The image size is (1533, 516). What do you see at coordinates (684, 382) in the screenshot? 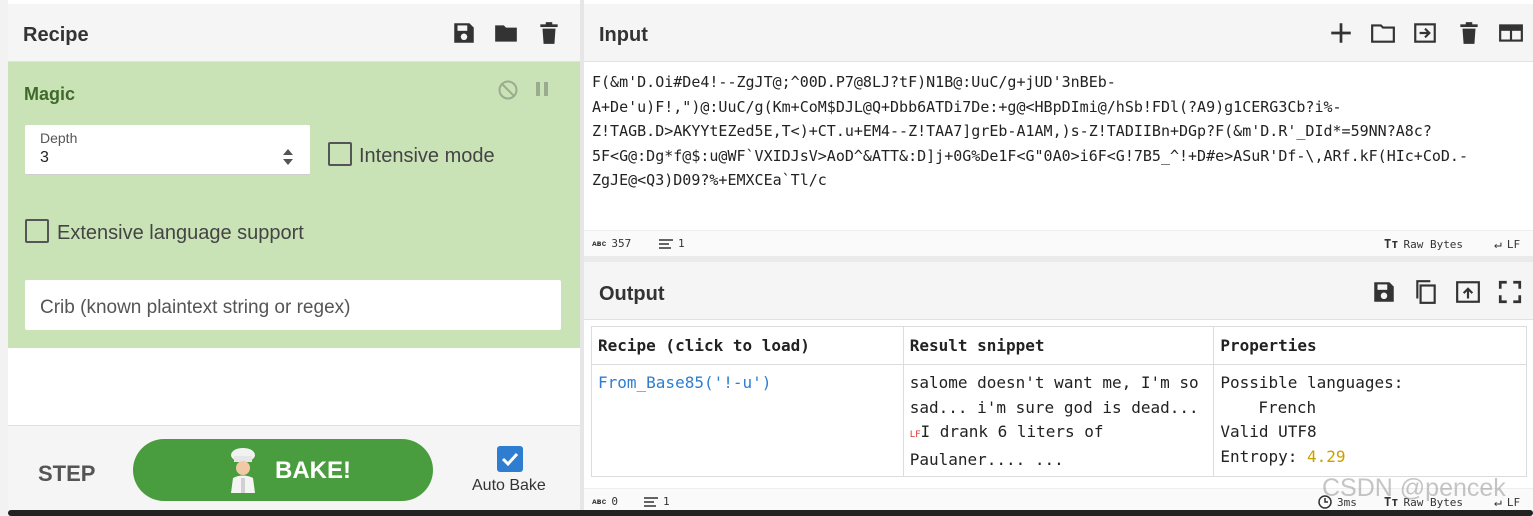
I see `load-recipe-link: From_Base85('!-u')` at bounding box center [684, 382].